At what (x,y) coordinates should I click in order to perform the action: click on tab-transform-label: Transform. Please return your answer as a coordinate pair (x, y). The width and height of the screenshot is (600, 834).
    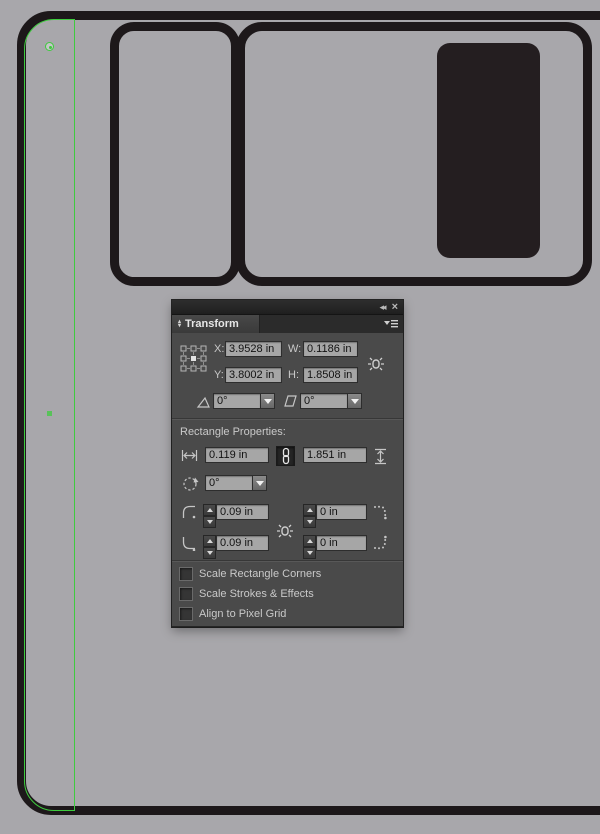
    Looking at the image, I should click on (212, 324).